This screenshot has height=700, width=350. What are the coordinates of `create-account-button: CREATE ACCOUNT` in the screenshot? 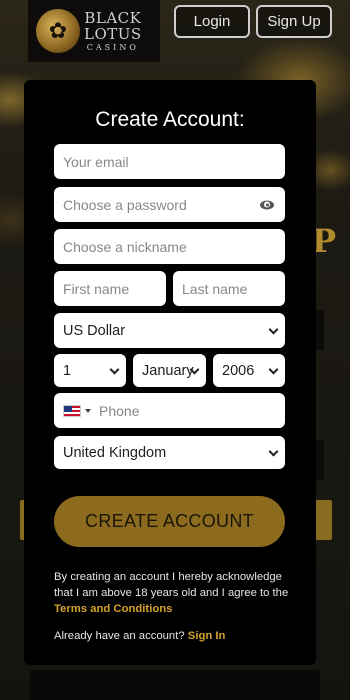 It's located at (169, 521).